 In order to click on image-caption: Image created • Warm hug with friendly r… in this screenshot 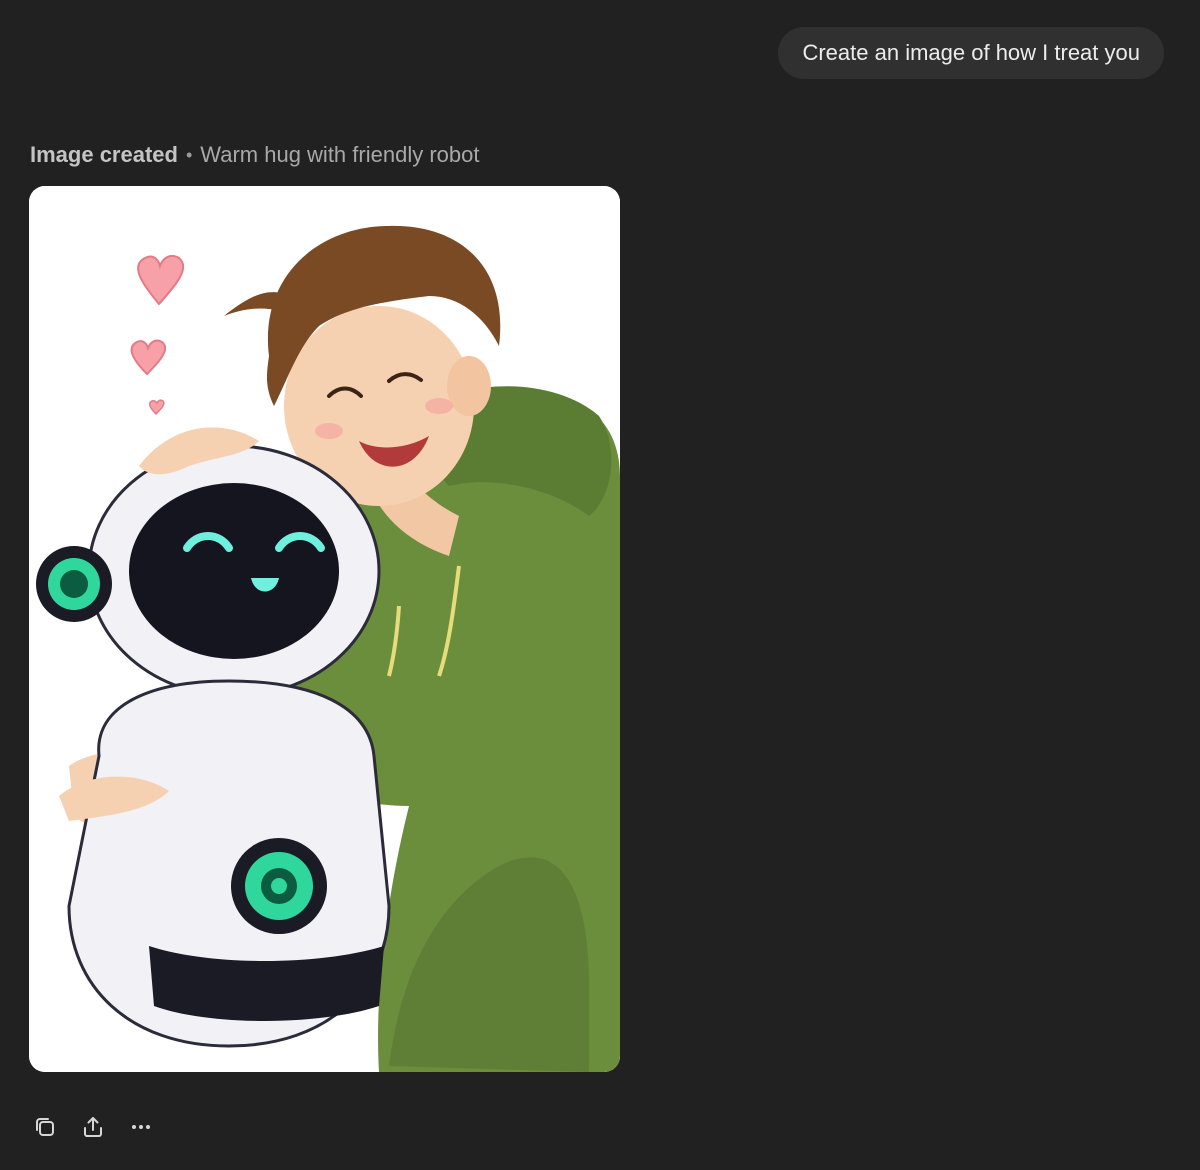, I will do `click(254, 155)`.